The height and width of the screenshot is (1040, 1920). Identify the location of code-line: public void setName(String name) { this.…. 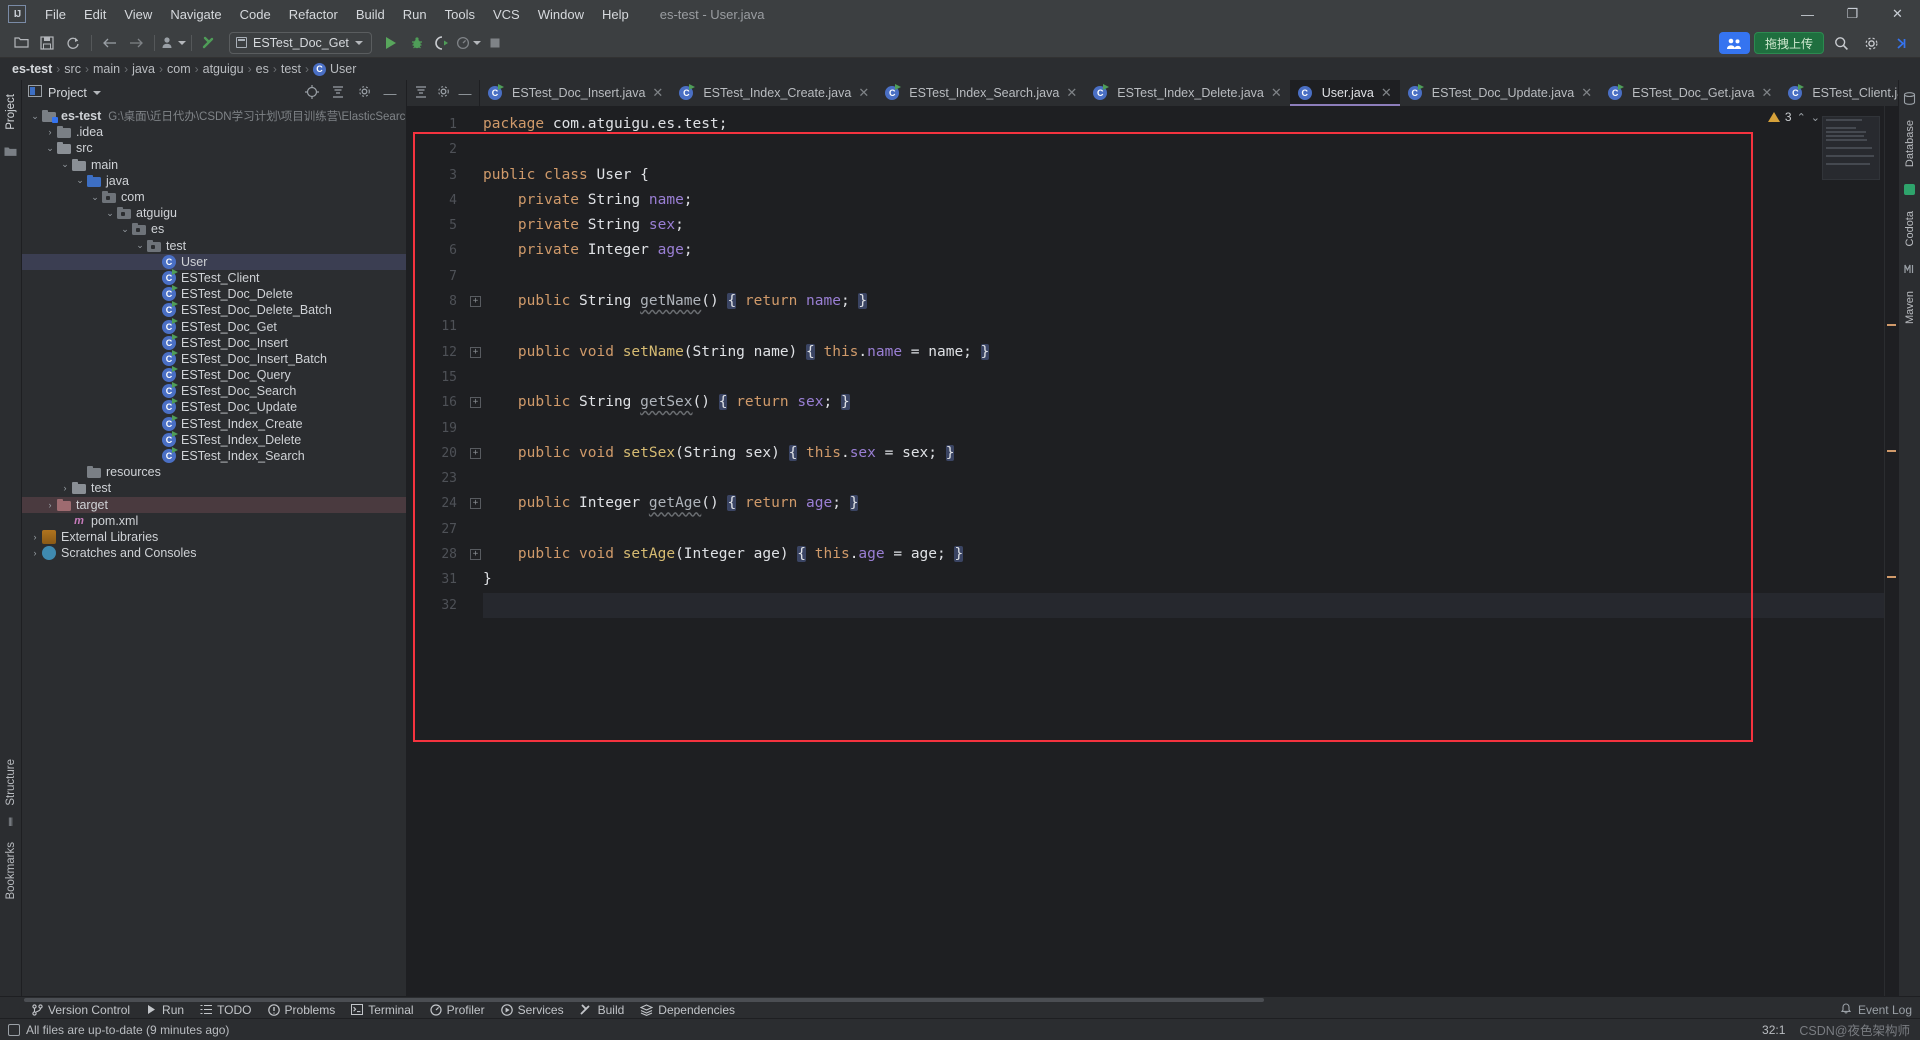
(1183, 352).